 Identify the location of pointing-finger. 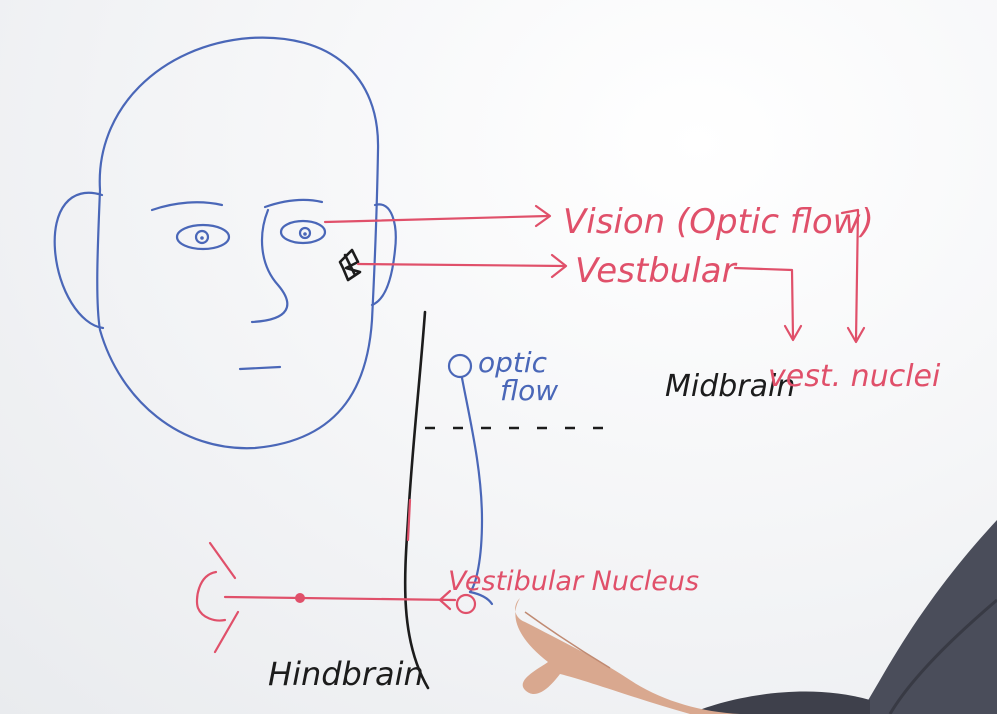
(627, 656).